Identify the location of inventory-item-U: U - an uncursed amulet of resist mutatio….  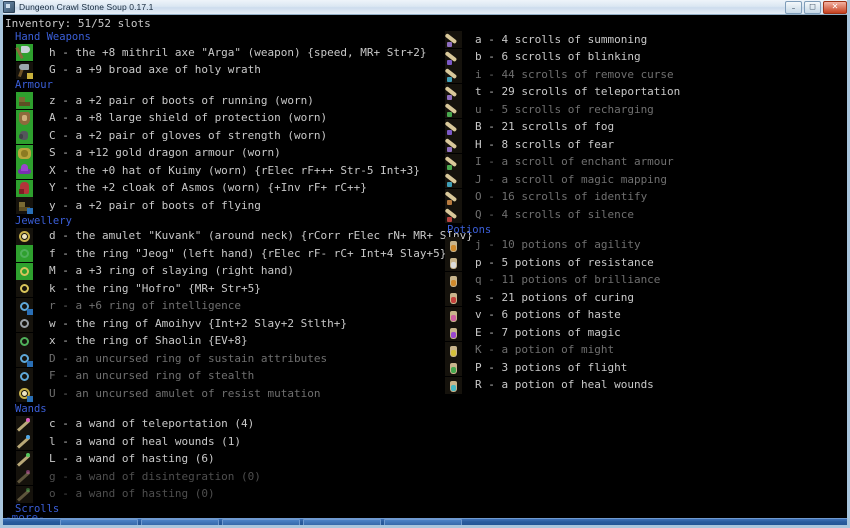
(221, 394).